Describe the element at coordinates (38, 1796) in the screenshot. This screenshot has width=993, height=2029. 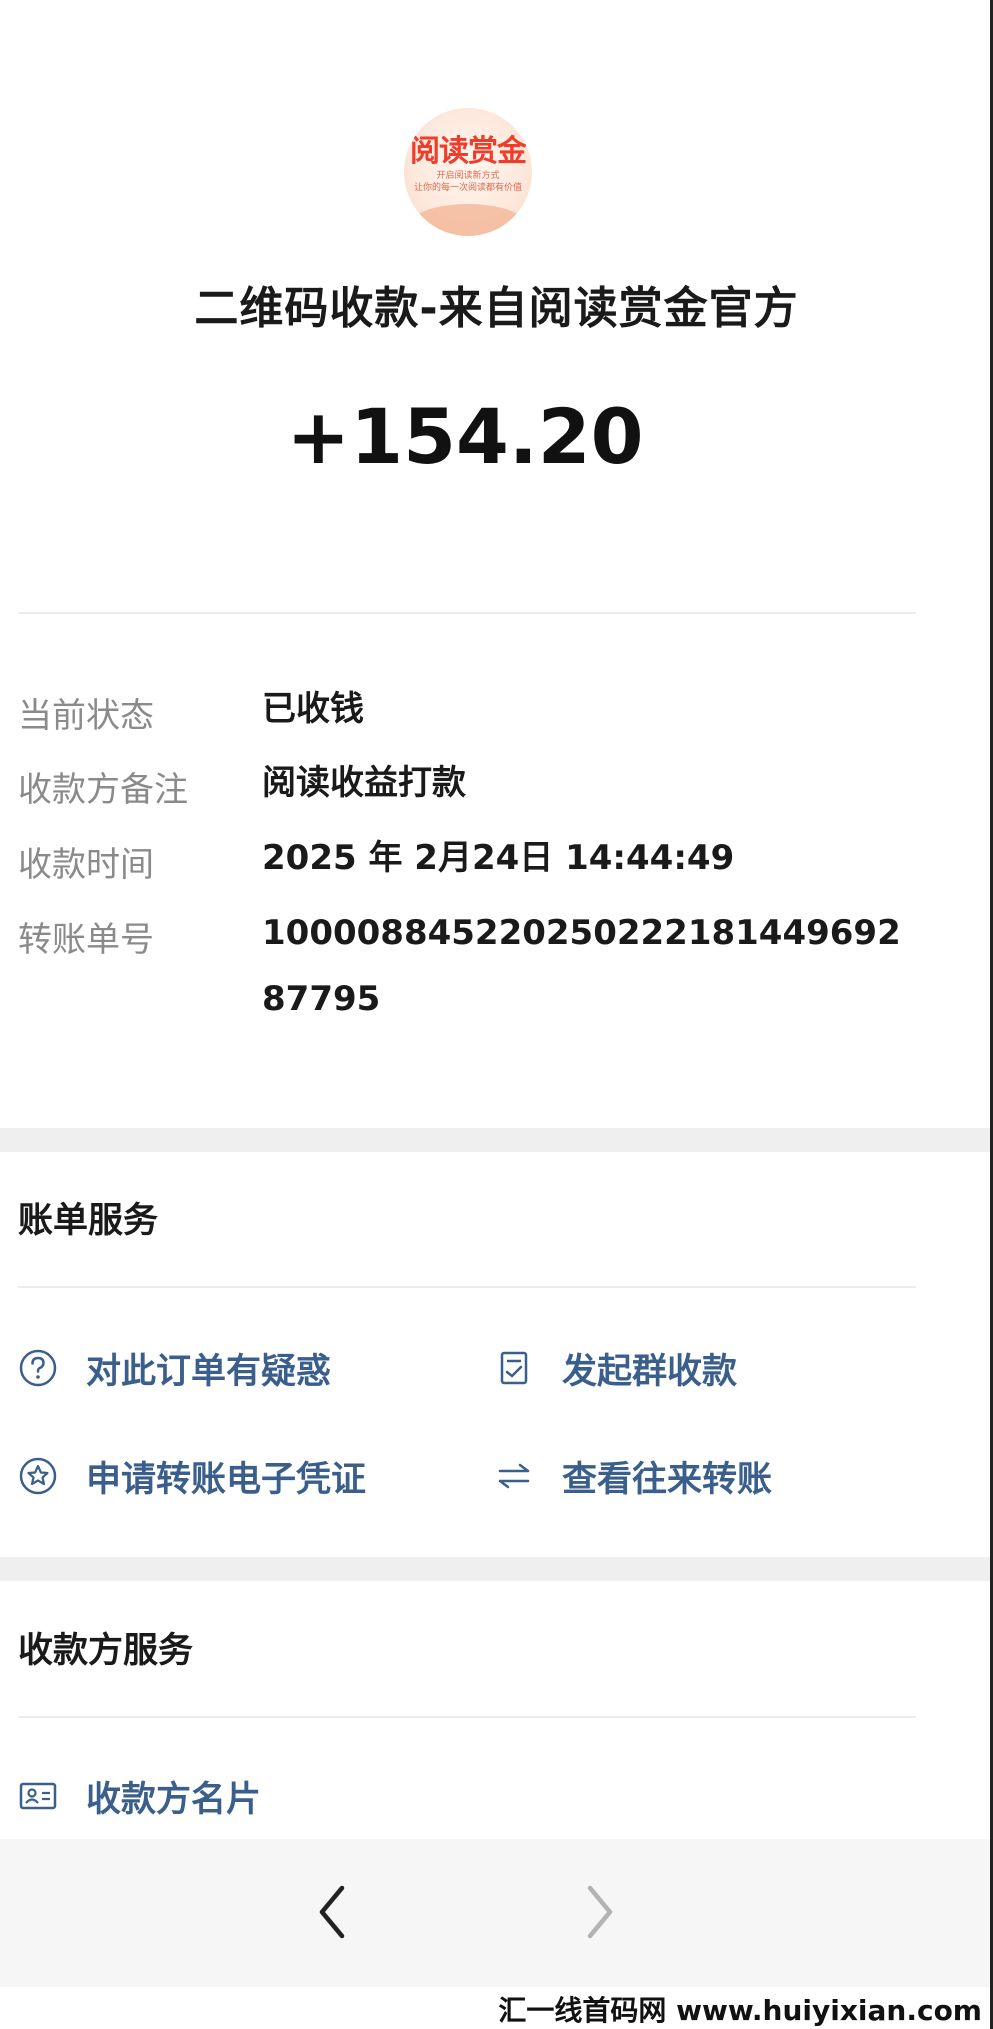
I see `id-card-icon` at that location.